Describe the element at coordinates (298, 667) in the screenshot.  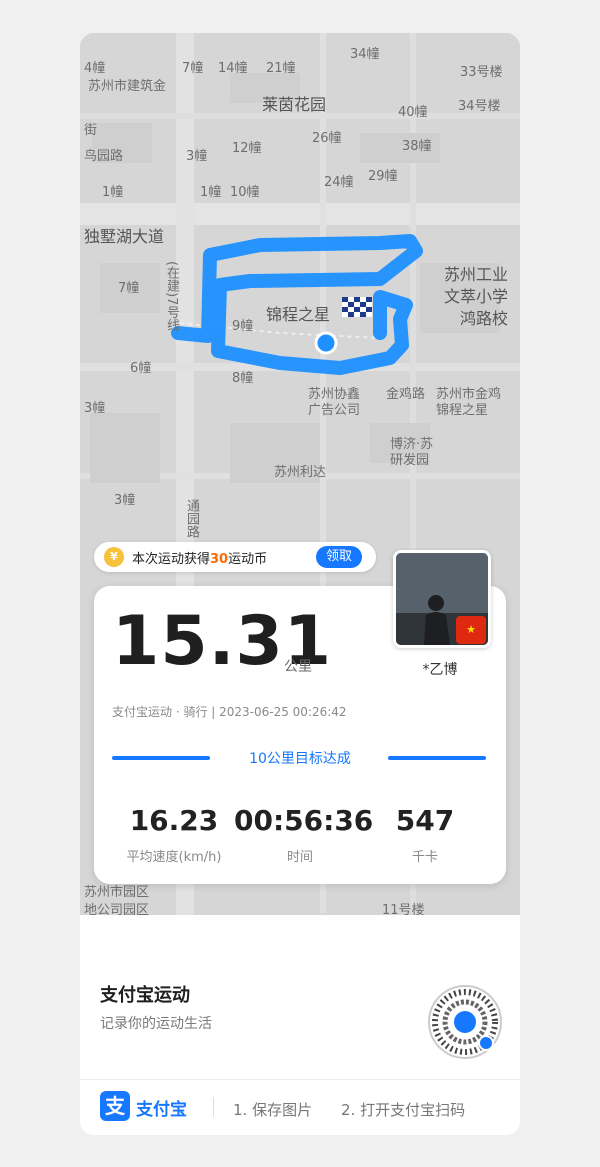
I see `distance-unit: 公里` at that location.